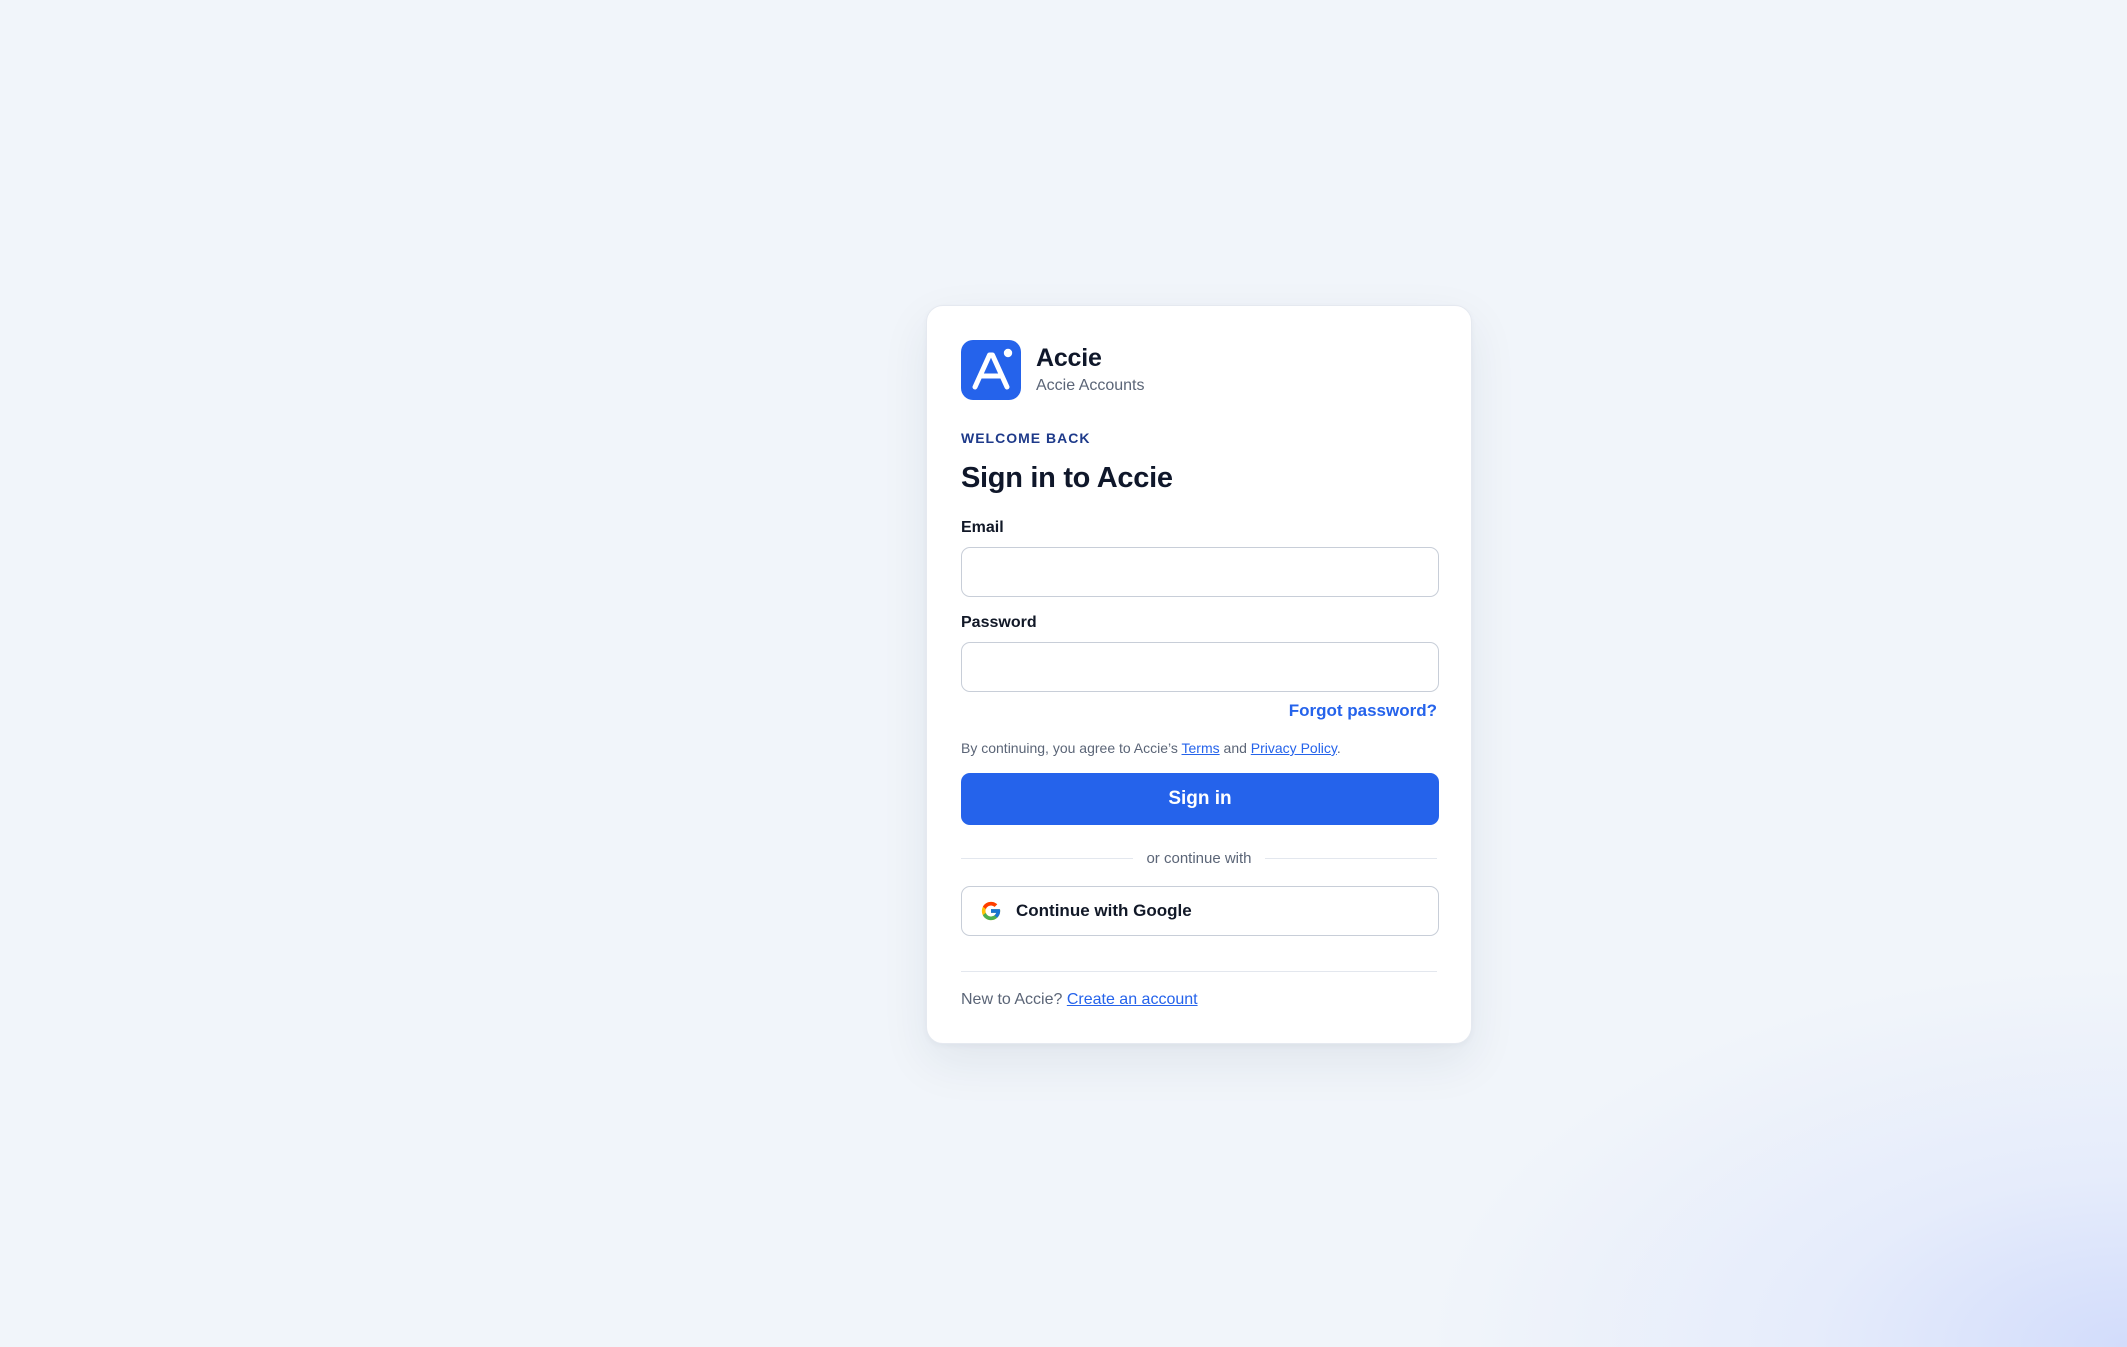 The height and width of the screenshot is (1347, 2127). I want to click on legal-suffix: ., so click(1338, 748).